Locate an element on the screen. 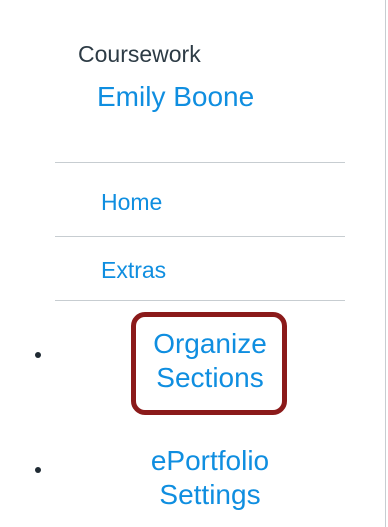 Image resolution: width=388 pixels, height=527 pixels. nav-item-home: Home is located at coordinates (131, 202).